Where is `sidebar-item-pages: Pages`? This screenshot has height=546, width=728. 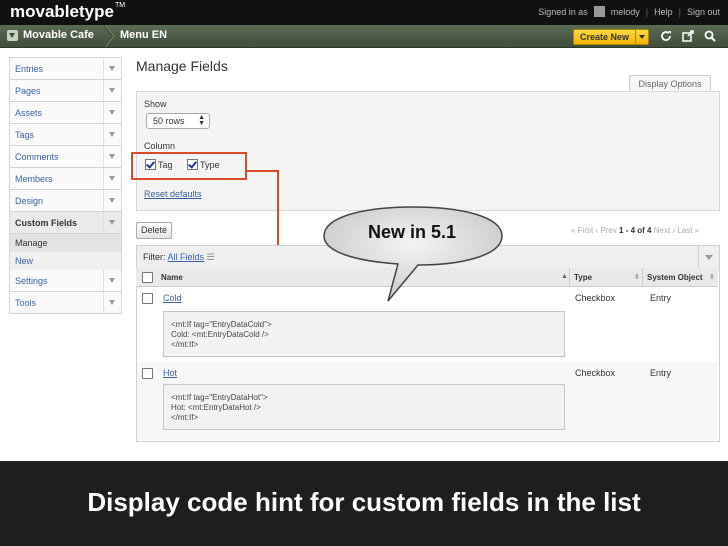 sidebar-item-pages: Pages is located at coordinates (65, 91).